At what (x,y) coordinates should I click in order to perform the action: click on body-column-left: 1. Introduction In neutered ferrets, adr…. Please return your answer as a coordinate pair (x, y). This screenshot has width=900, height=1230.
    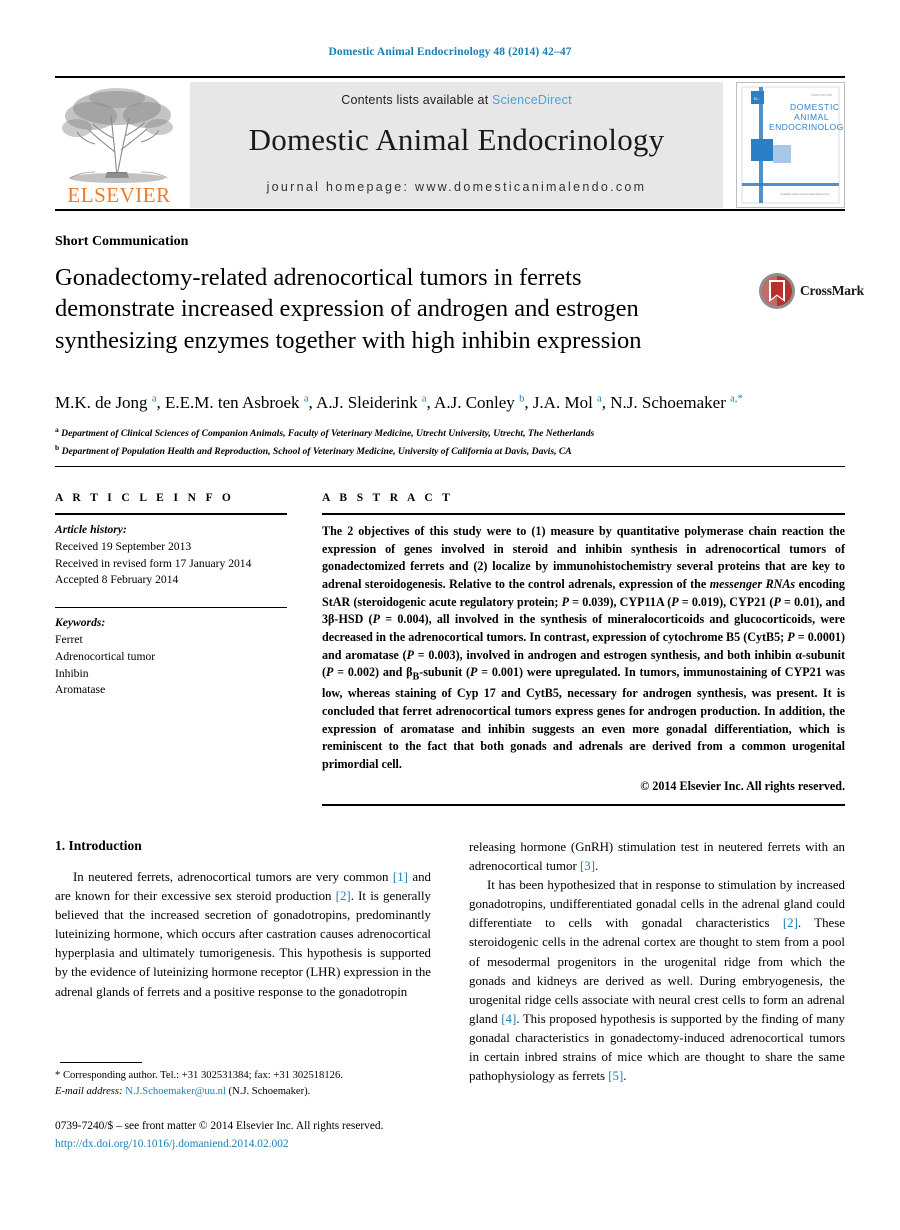
    Looking at the image, I should click on (243, 920).